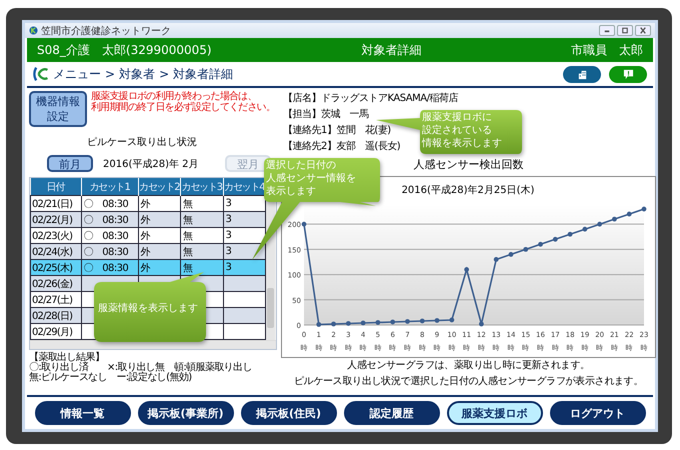  Describe the element at coordinates (141, 368) in the screenshot. I see `legend-text: 〇:取り出し済 ×:取り出し無 頓:頓服薬取り出し` at that location.